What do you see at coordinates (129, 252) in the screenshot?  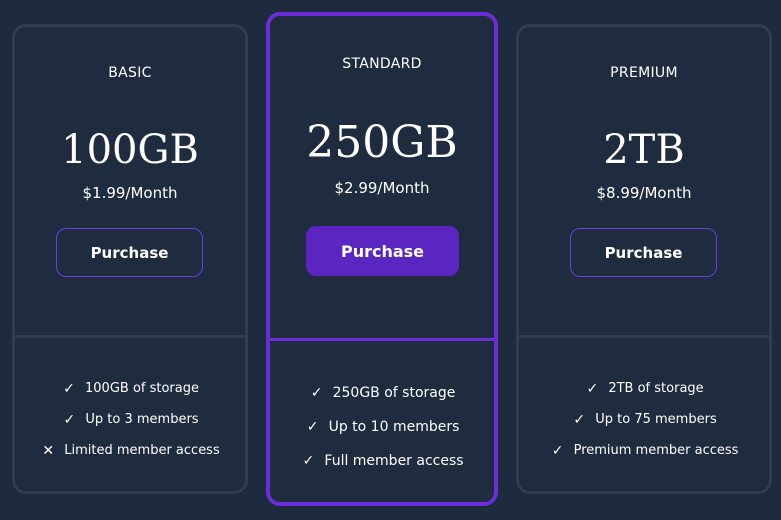 I see `purchase-button-basic: Purchase` at bounding box center [129, 252].